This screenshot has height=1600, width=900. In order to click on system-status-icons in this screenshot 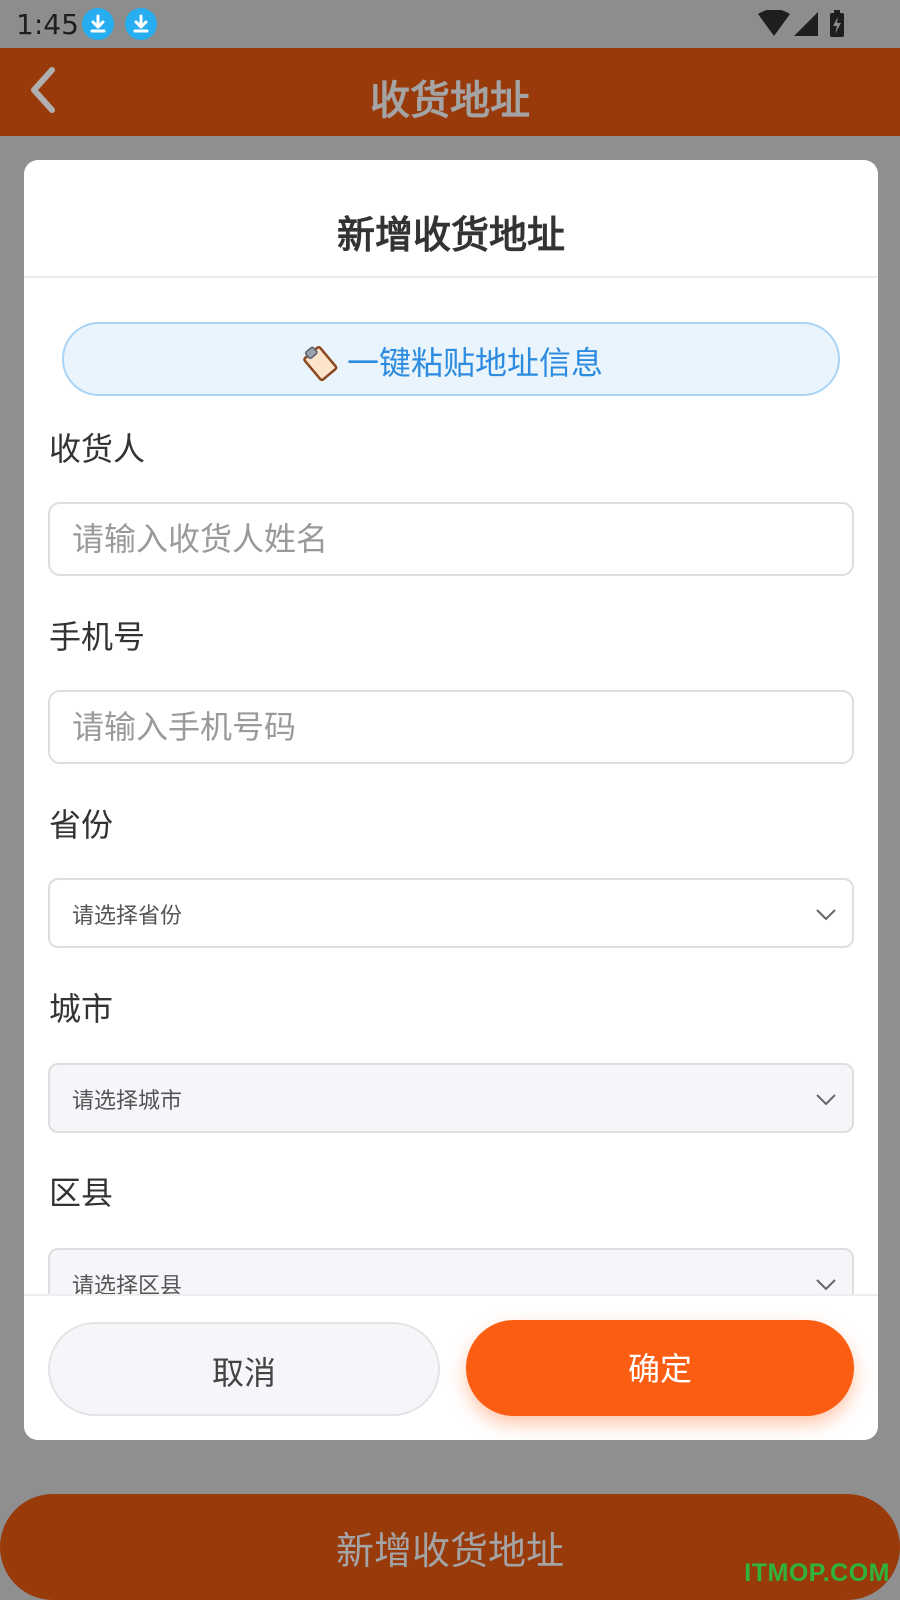, I will do `click(801, 23)`.